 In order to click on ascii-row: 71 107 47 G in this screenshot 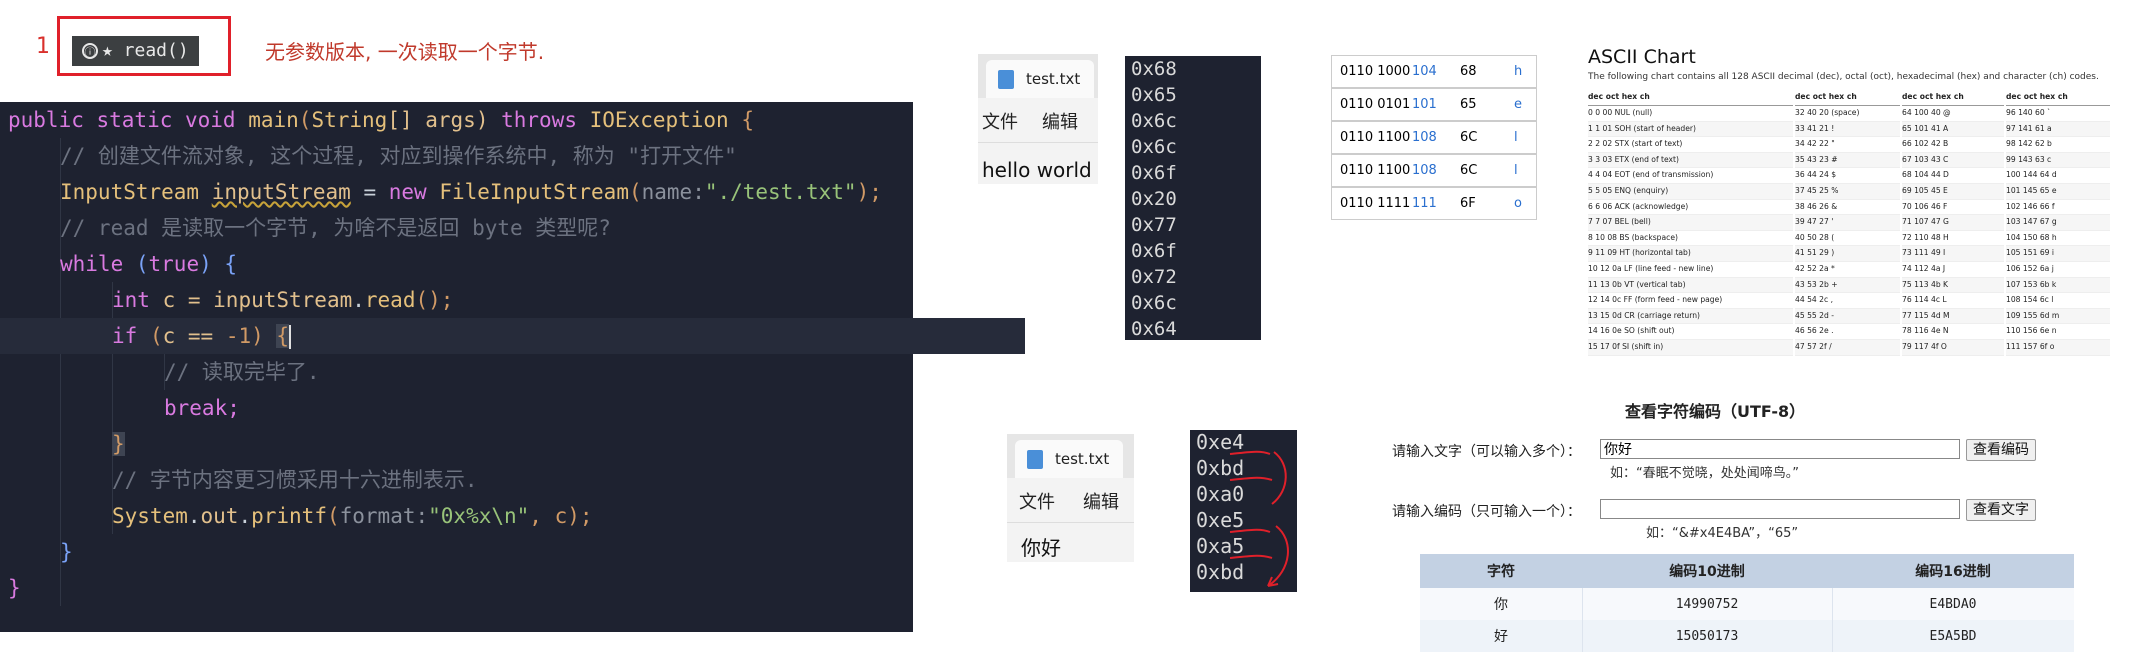, I will do `click(1953, 223)`.